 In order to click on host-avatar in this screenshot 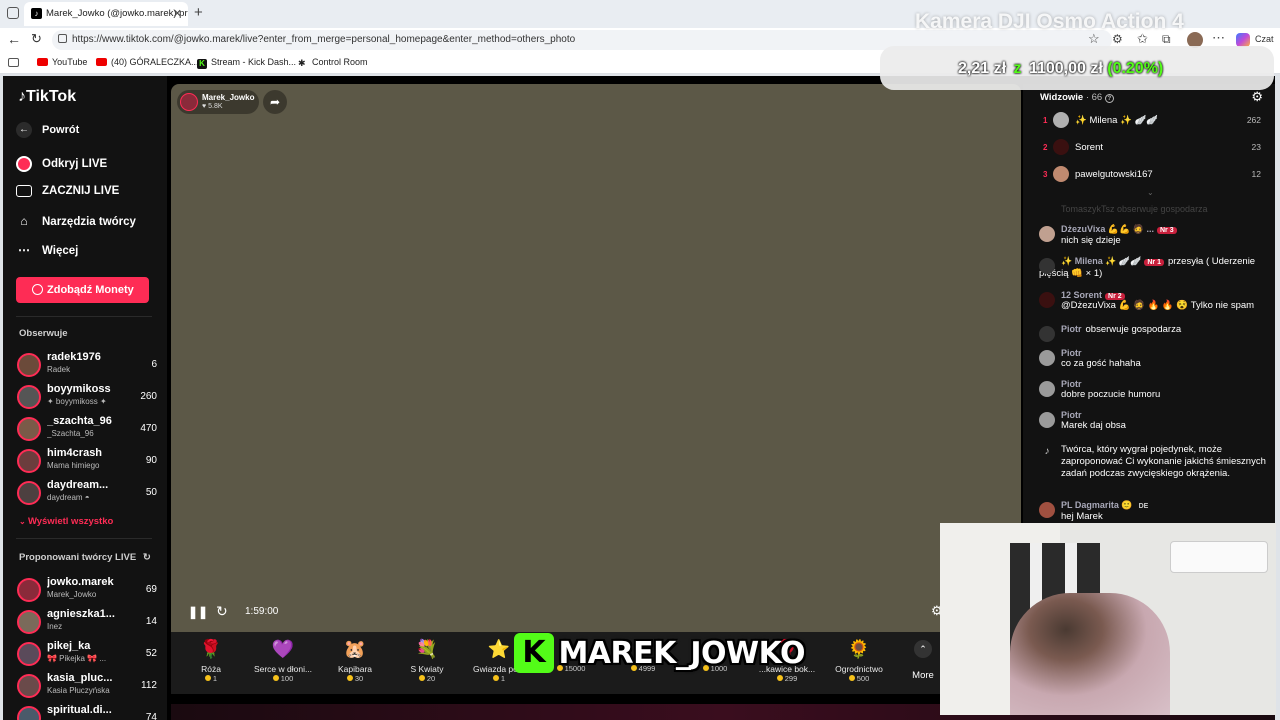, I will do `click(189, 102)`.